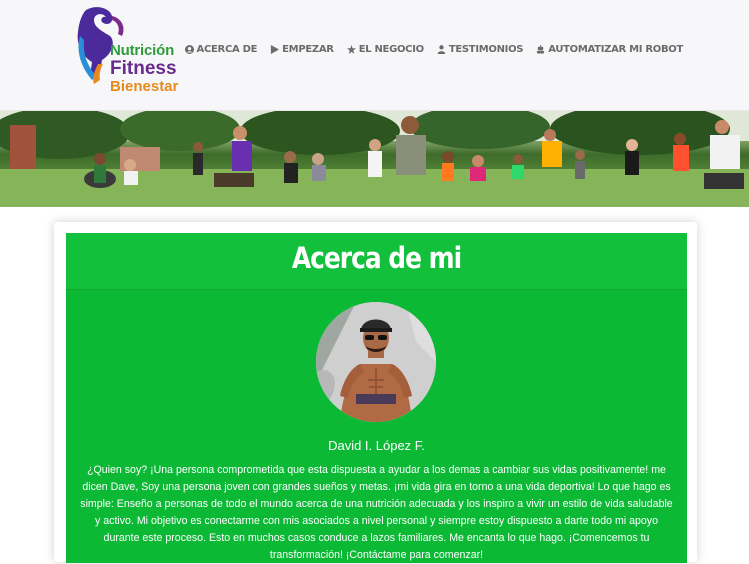 This screenshot has height=564, width=749. What do you see at coordinates (189, 49) in the screenshot?
I see `user-circle-icon` at bounding box center [189, 49].